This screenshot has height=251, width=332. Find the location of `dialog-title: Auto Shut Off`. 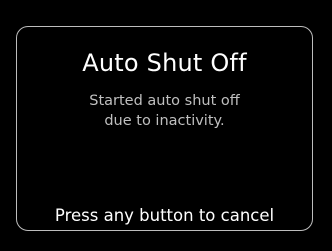

dialog-title: Auto Shut Off is located at coordinates (164, 63).